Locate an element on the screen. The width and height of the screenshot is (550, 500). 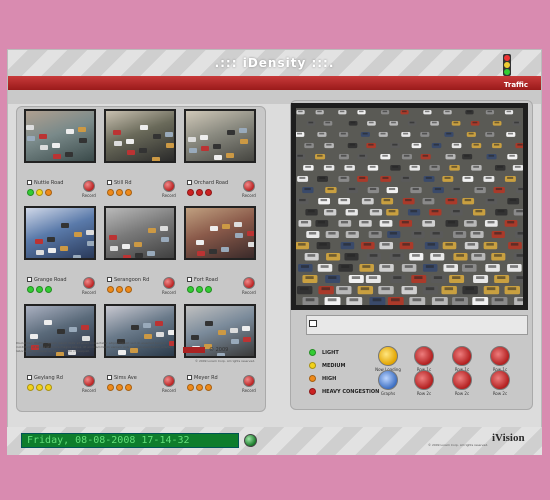
traffic-label: Traffic is located at coordinates (515, 85).